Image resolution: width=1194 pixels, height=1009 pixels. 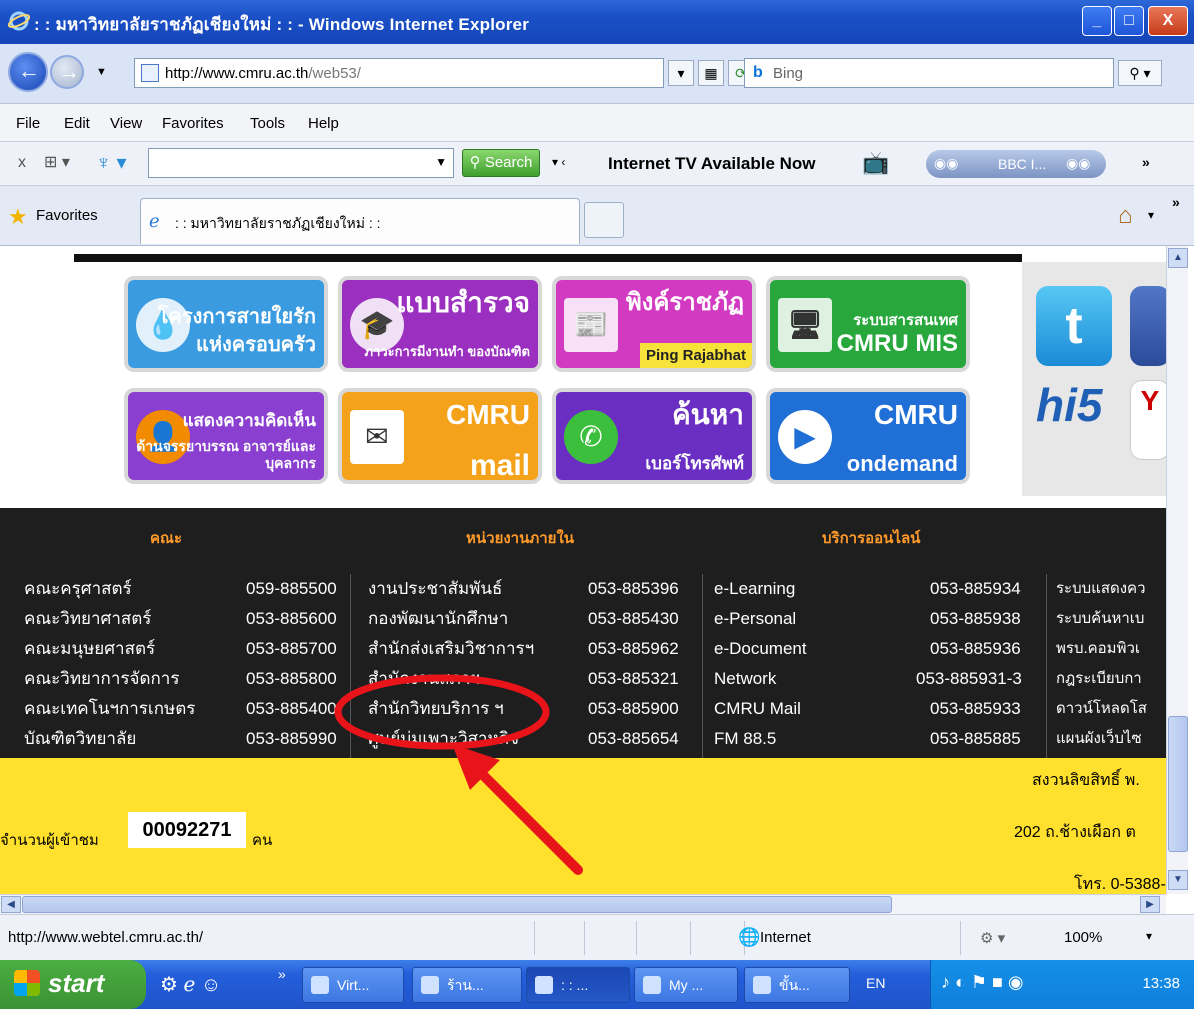 I want to click on menu-view: View, so click(x=126, y=123).